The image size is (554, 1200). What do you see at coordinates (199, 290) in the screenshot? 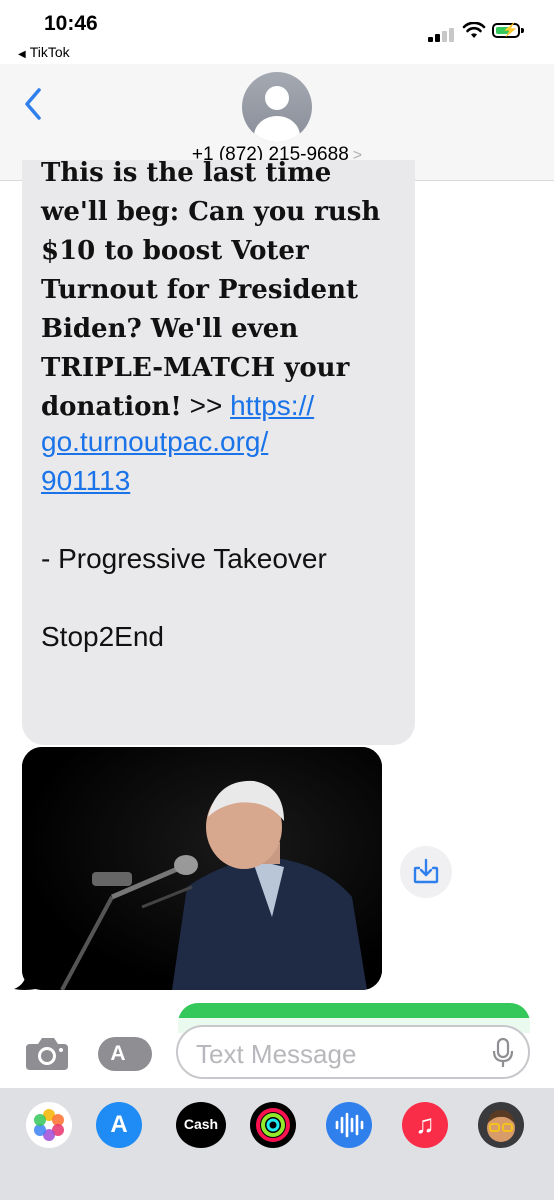
I see `message-line: Turnout for President` at bounding box center [199, 290].